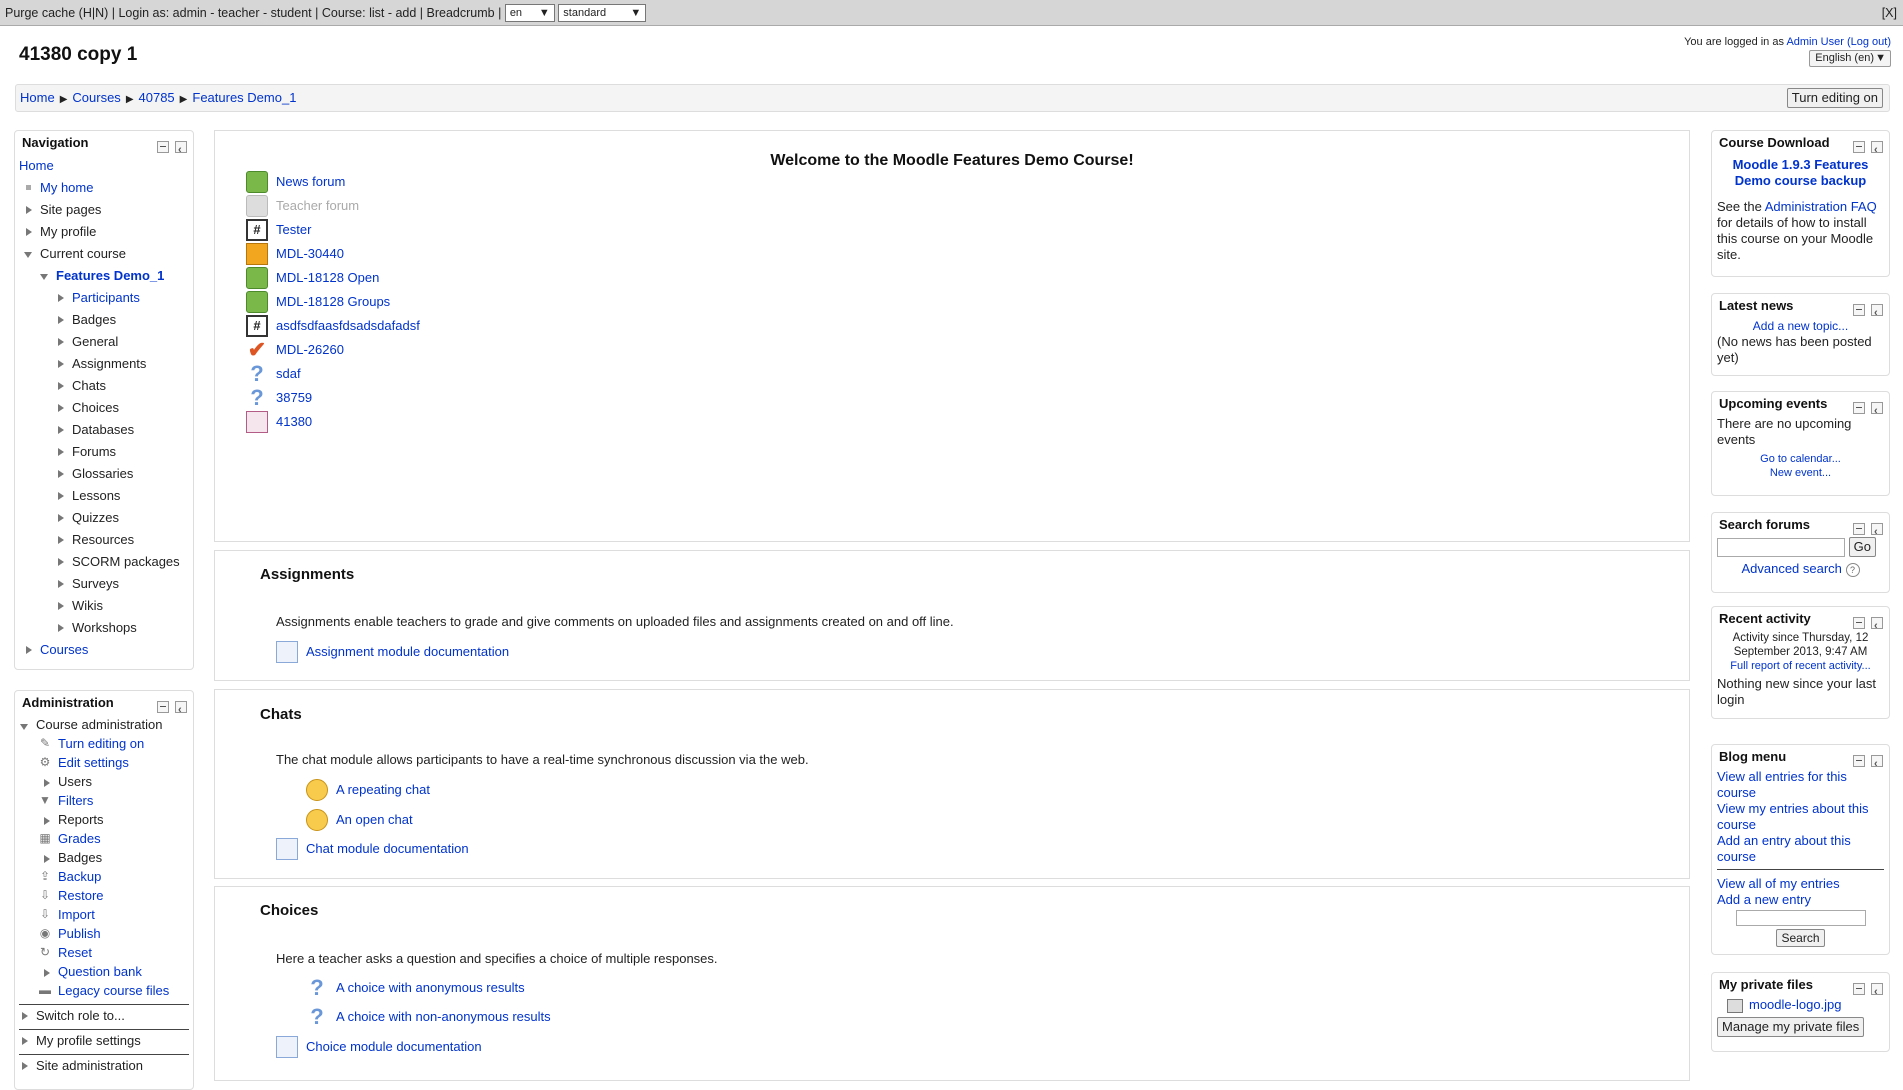 The image size is (1903, 1090). What do you see at coordinates (529, 12) in the screenshot?
I see `lang-select: en ▼` at bounding box center [529, 12].